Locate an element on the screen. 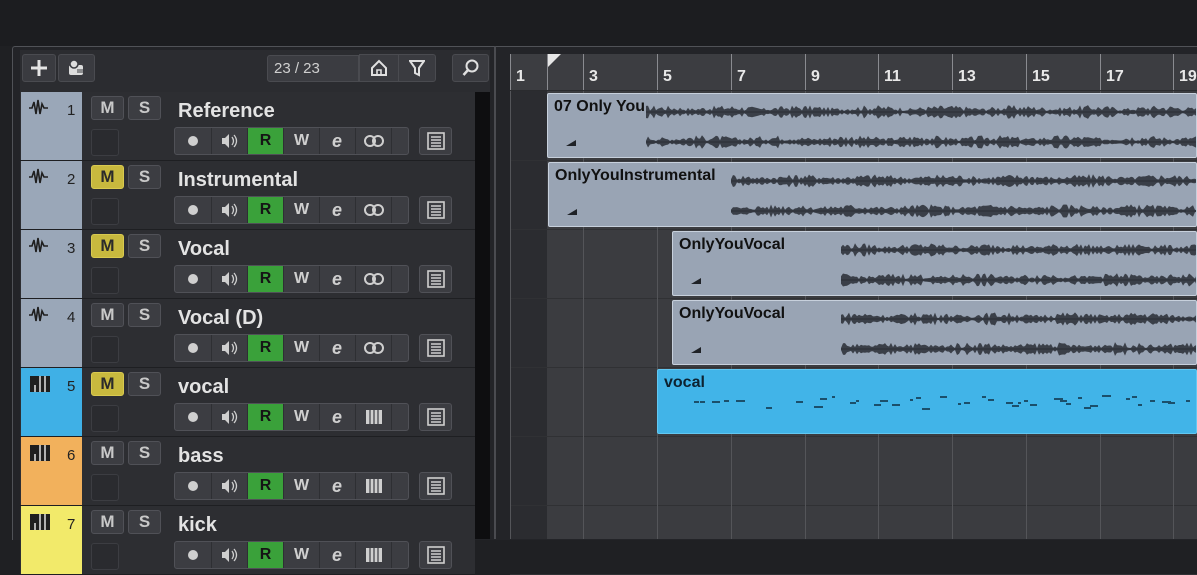 The width and height of the screenshot is (1197, 575). track-row: 6 M S bass R W e is located at coordinates (247, 471).